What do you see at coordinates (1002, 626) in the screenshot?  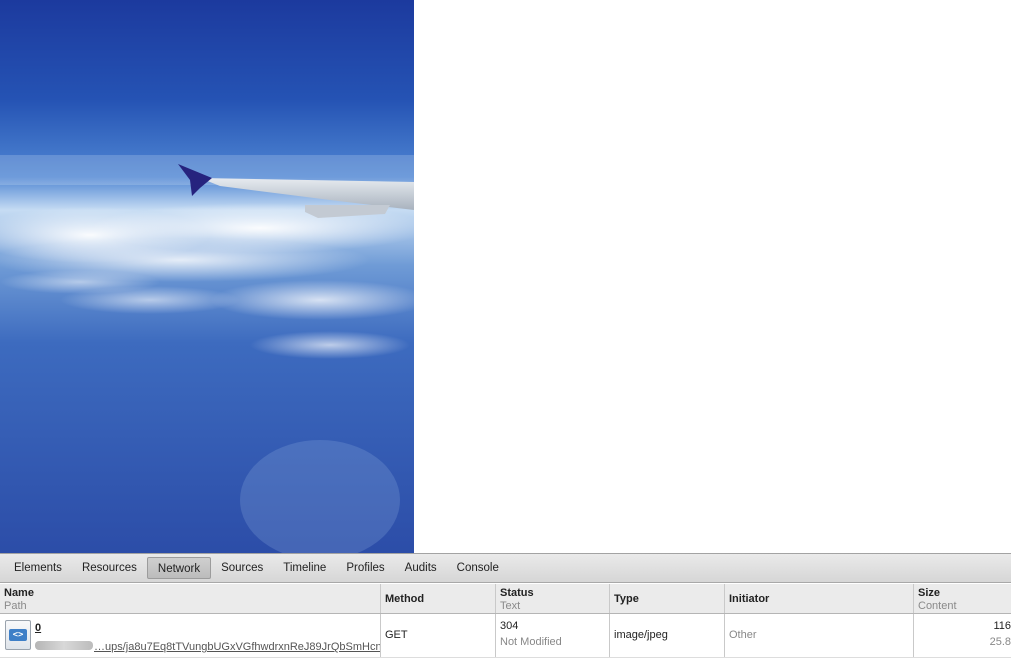 I see `transfer-size: 116` at bounding box center [1002, 626].